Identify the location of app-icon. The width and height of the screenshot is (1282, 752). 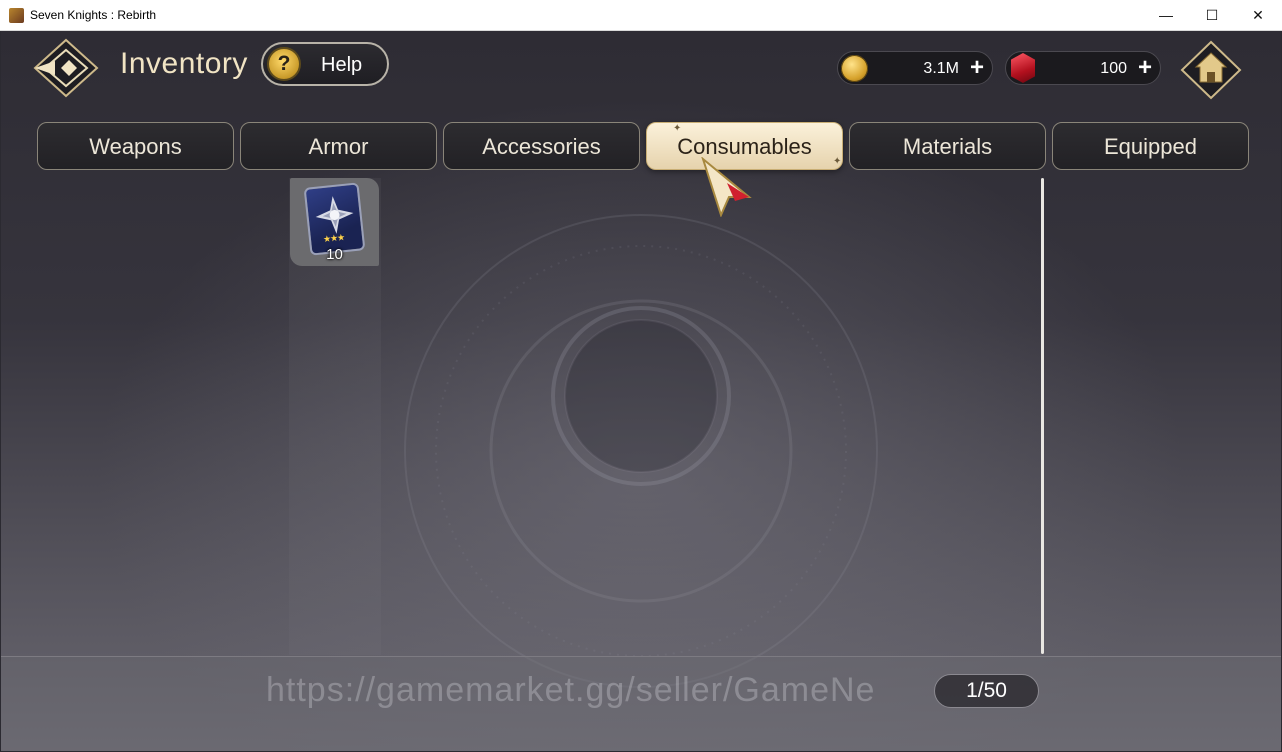
(16, 15).